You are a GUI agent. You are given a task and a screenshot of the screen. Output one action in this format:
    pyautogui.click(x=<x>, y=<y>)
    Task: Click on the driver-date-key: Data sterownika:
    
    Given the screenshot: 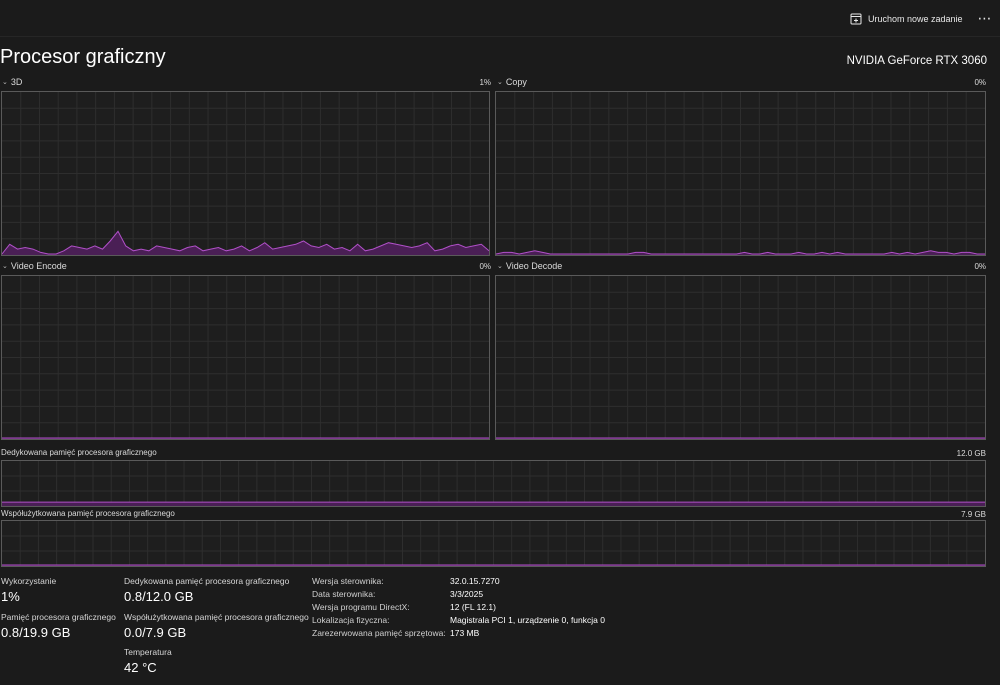 What is the action you would take?
    pyautogui.click(x=344, y=594)
    